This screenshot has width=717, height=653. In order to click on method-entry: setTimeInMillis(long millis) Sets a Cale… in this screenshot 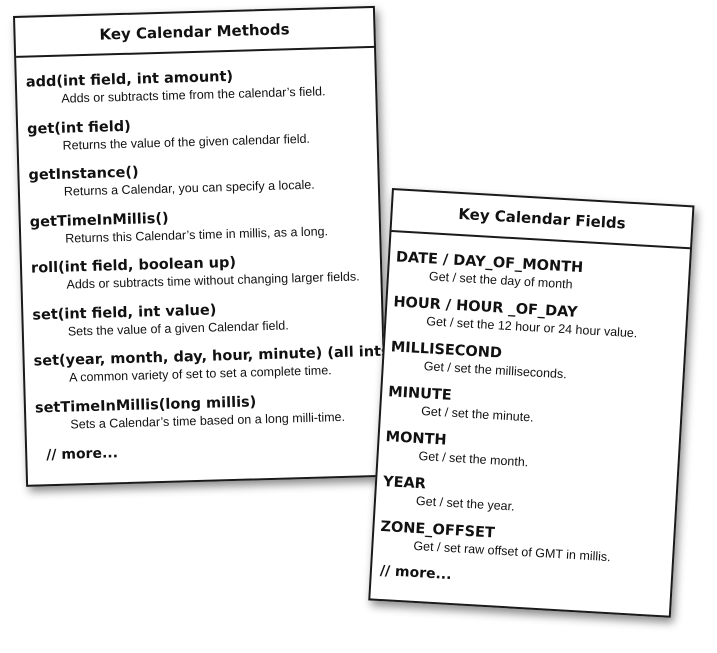, I will do `click(210, 417)`.